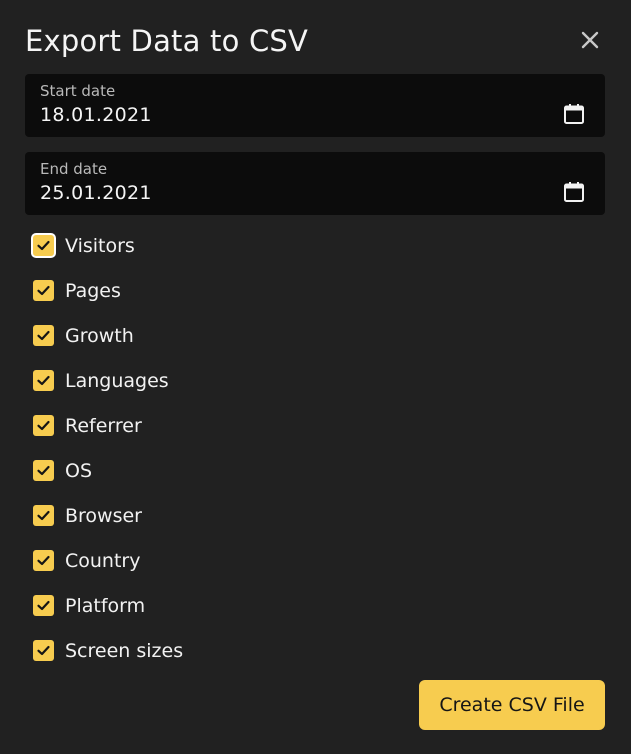 Image resolution: width=631 pixels, height=754 pixels. I want to click on start-date-input, so click(280, 115).